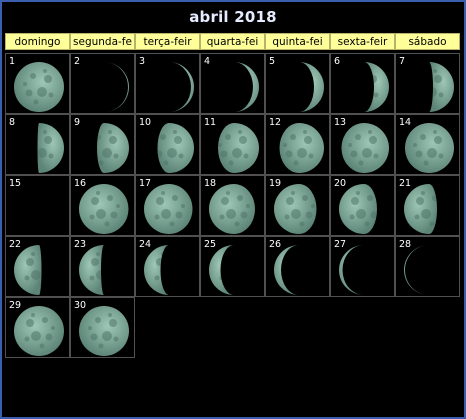  What do you see at coordinates (340, 183) in the screenshot?
I see `day-number: 20` at bounding box center [340, 183].